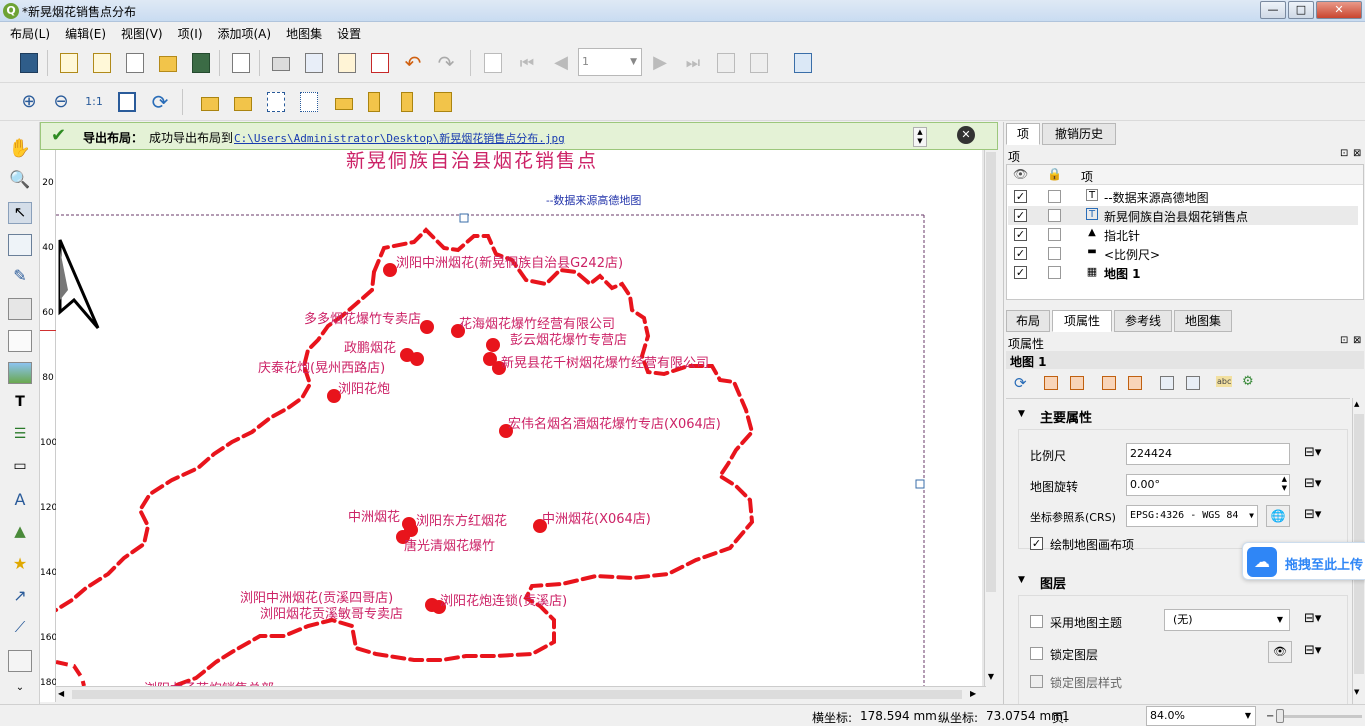 The image size is (1365, 726). What do you see at coordinates (20, 597) in the screenshot?
I see `add-arrow-icon: ↗` at bounding box center [20, 597].